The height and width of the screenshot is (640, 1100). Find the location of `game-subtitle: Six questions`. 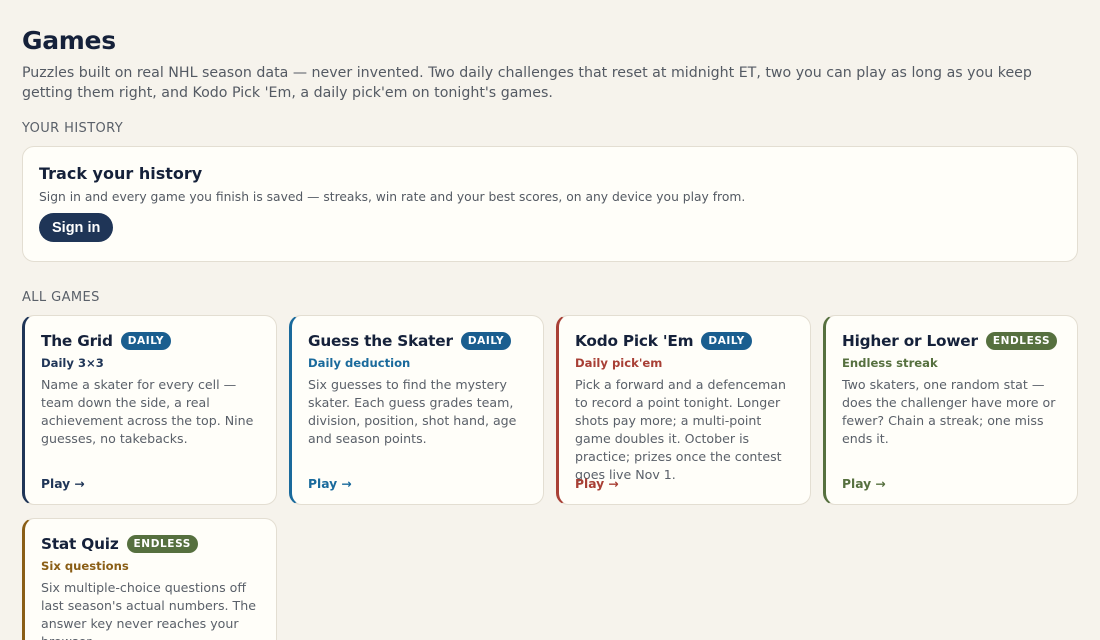

game-subtitle: Six questions is located at coordinates (85, 566).